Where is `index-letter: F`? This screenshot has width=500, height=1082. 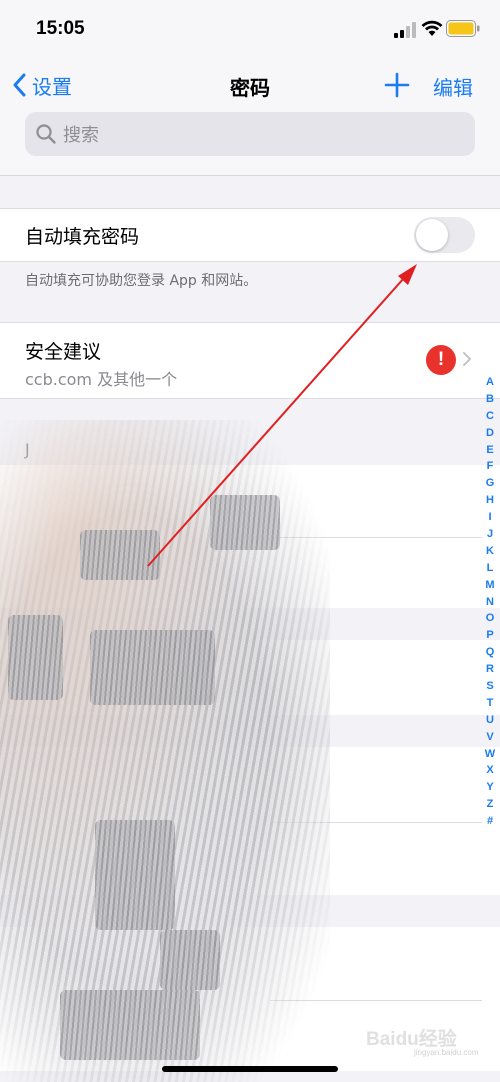 index-letter: F is located at coordinates (490, 466).